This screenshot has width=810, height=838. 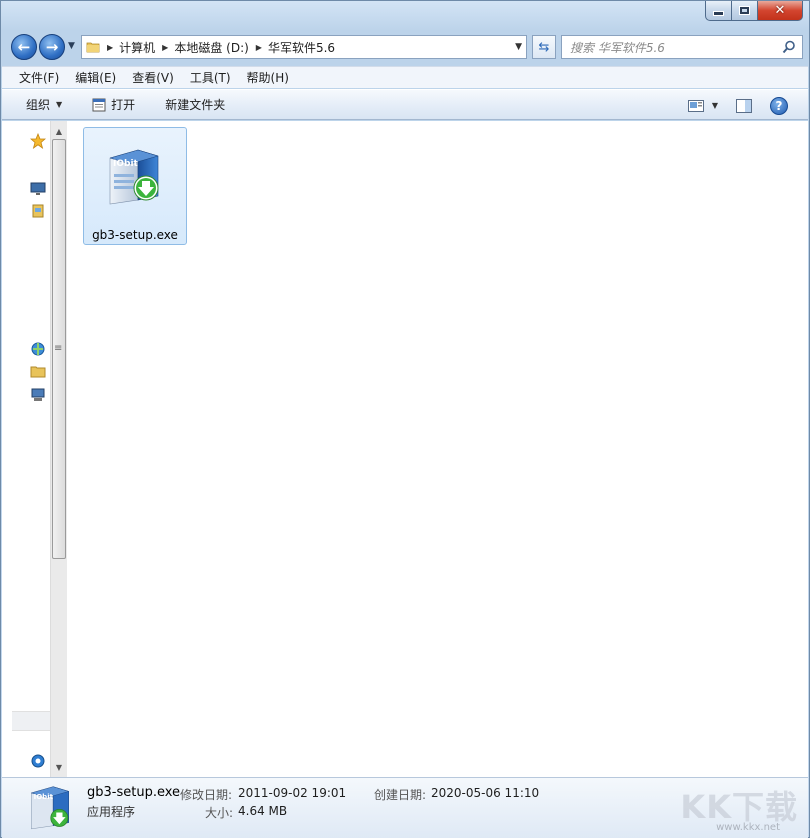 What do you see at coordinates (99, 104) in the screenshot?
I see `application-window-icon` at bounding box center [99, 104].